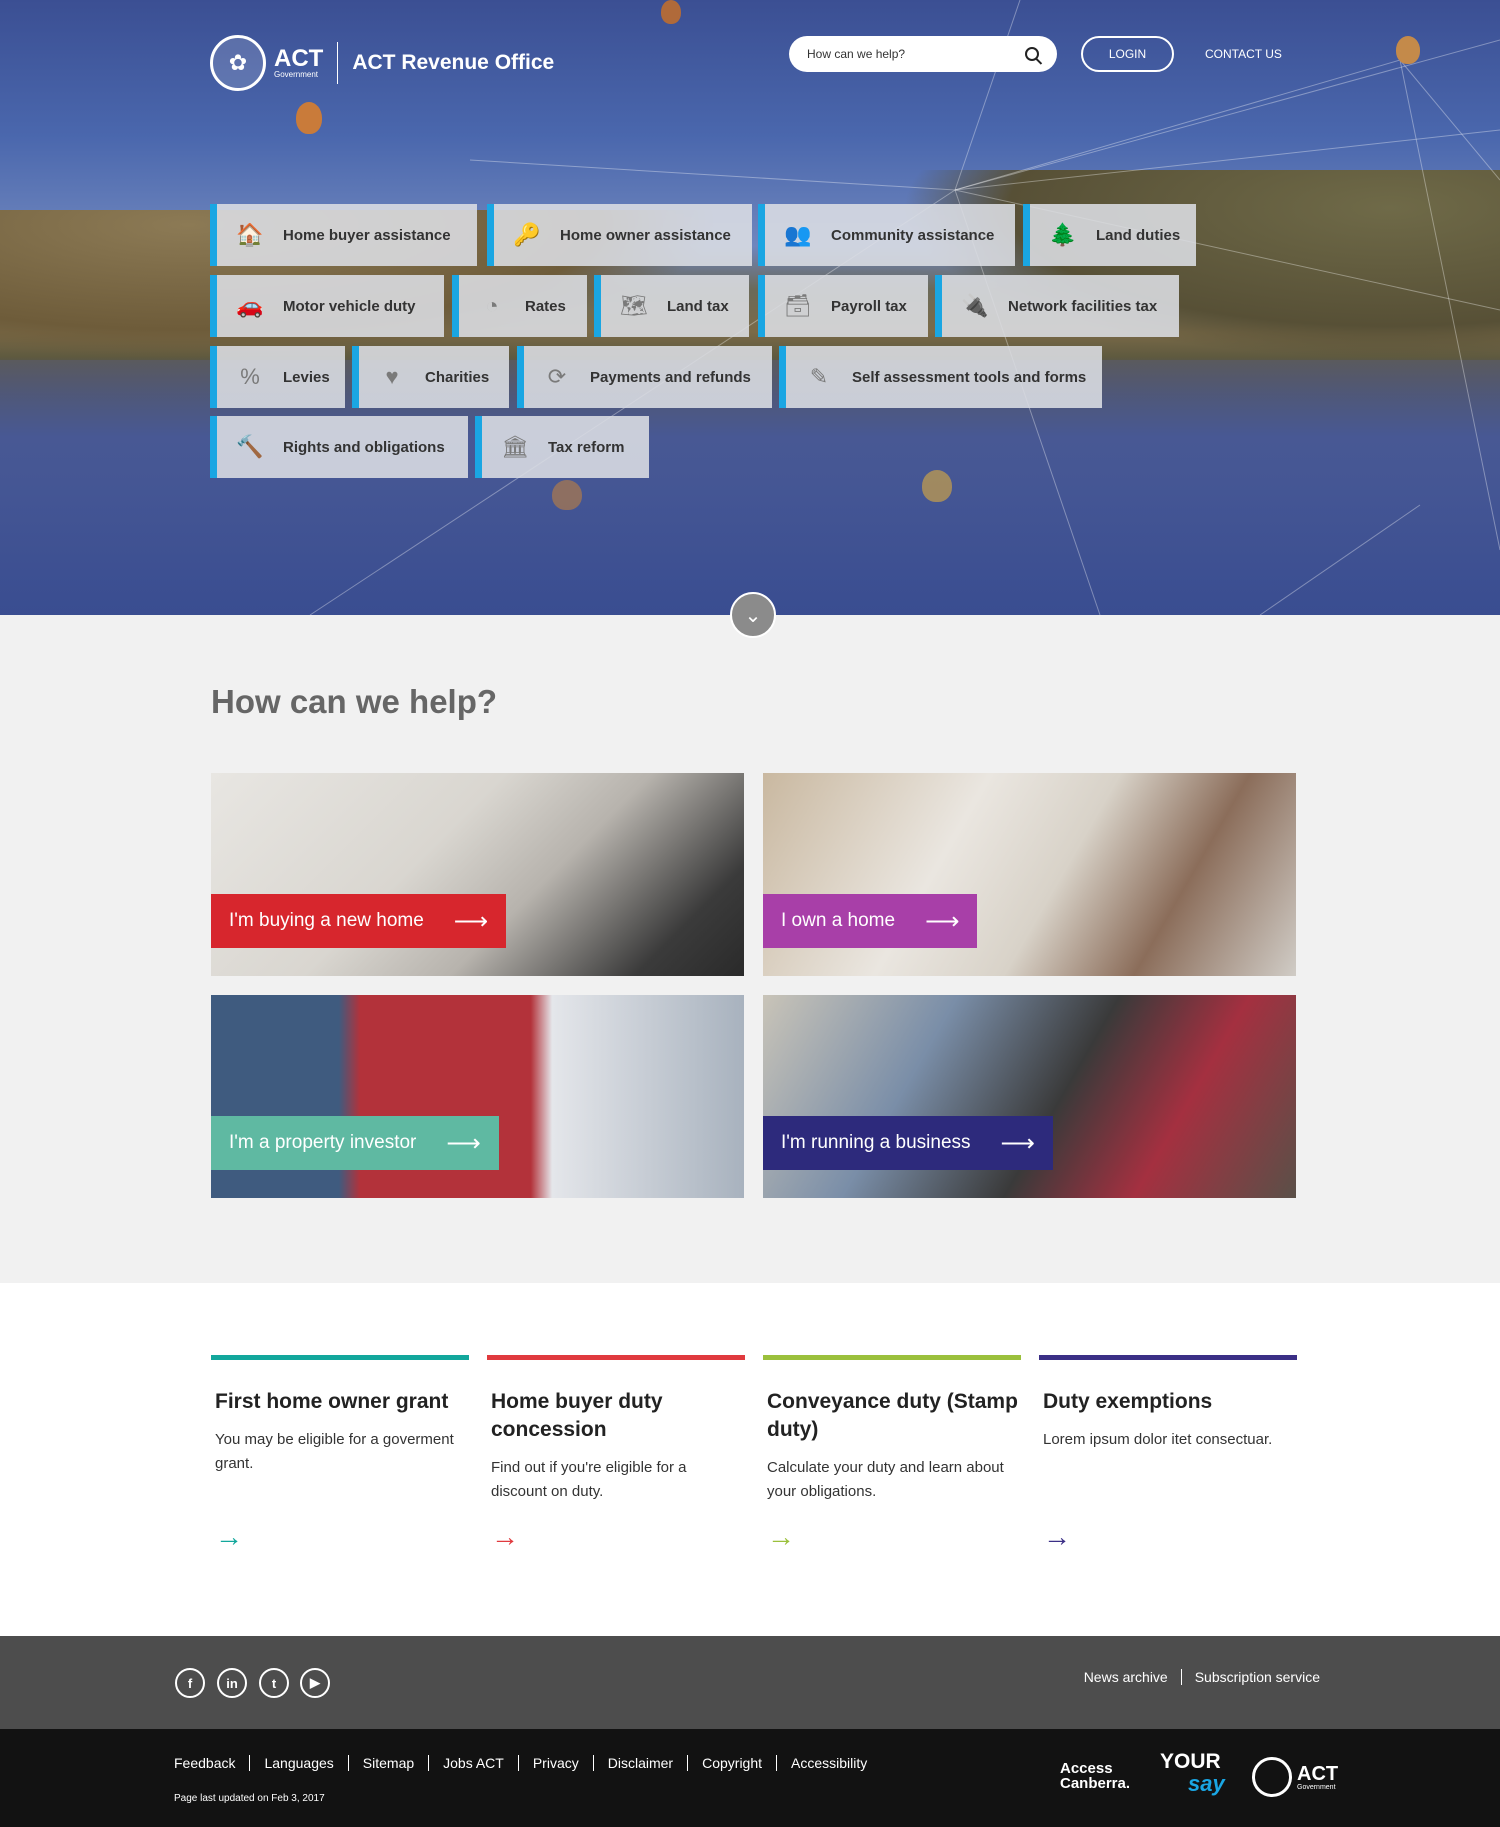 The image size is (1500, 1827). I want to click on footer-link-languages: Languages, so click(298, 1763).